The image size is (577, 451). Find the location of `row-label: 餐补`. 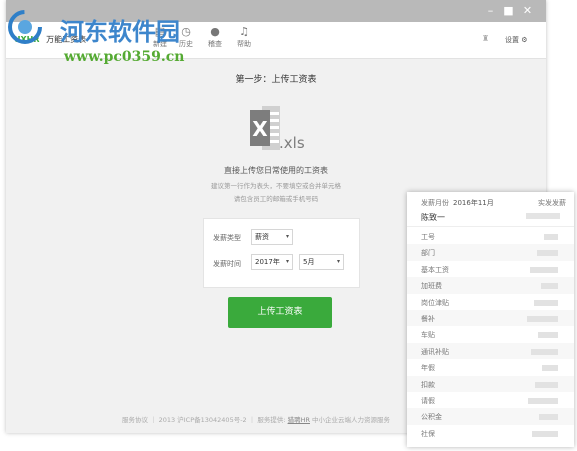

row-label: 餐补 is located at coordinates (428, 319).